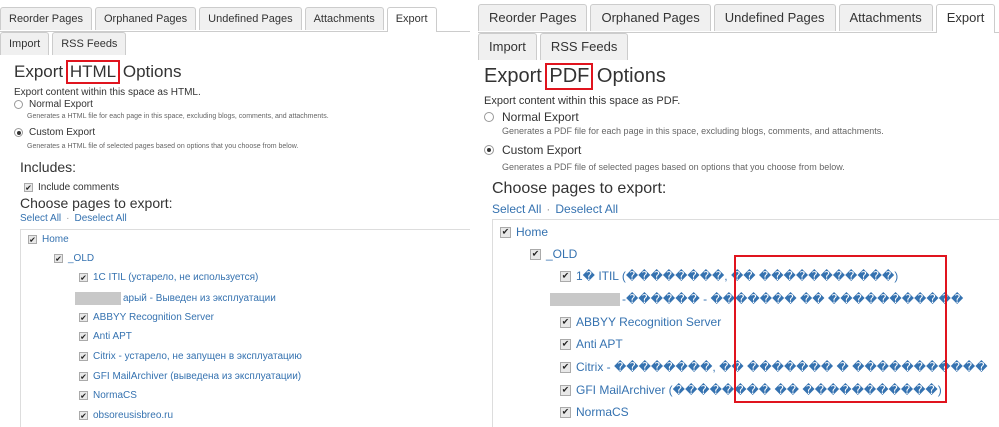 This screenshot has height=427, width=999. What do you see at coordinates (28, 187) in the screenshot?
I see `include-comments-checkbox` at bounding box center [28, 187].